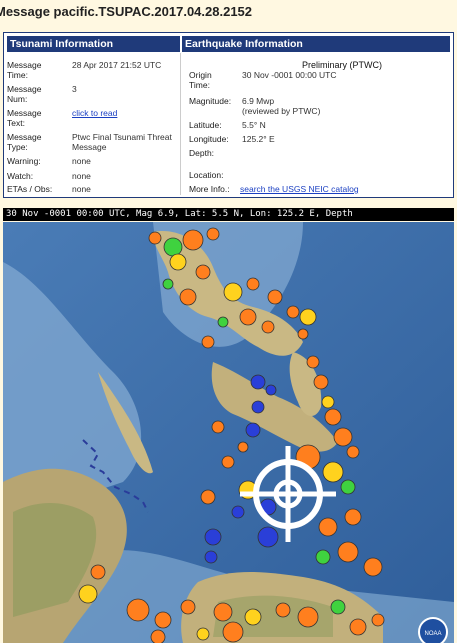  What do you see at coordinates (24, 161) in the screenshot?
I see `warning-label: Warning:` at bounding box center [24, 161].